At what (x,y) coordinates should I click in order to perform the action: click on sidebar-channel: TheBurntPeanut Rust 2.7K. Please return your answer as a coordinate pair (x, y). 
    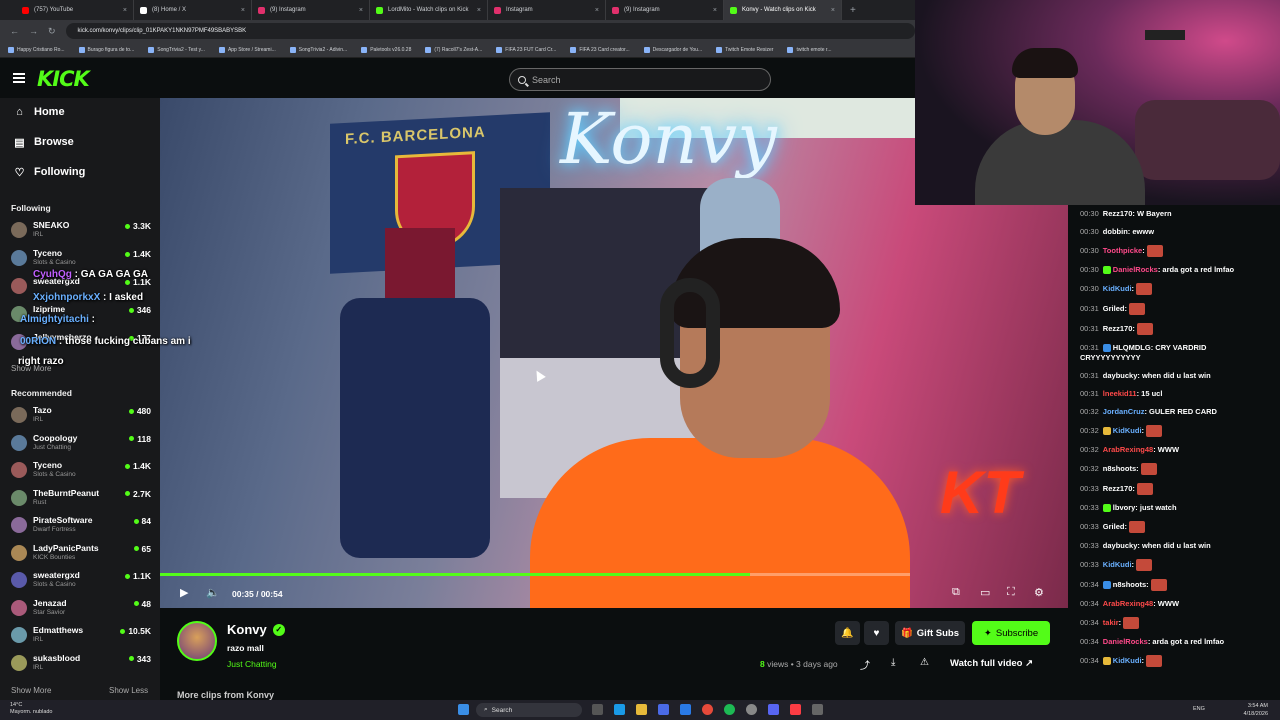
    Looking at the image, I should click on (81, 498).